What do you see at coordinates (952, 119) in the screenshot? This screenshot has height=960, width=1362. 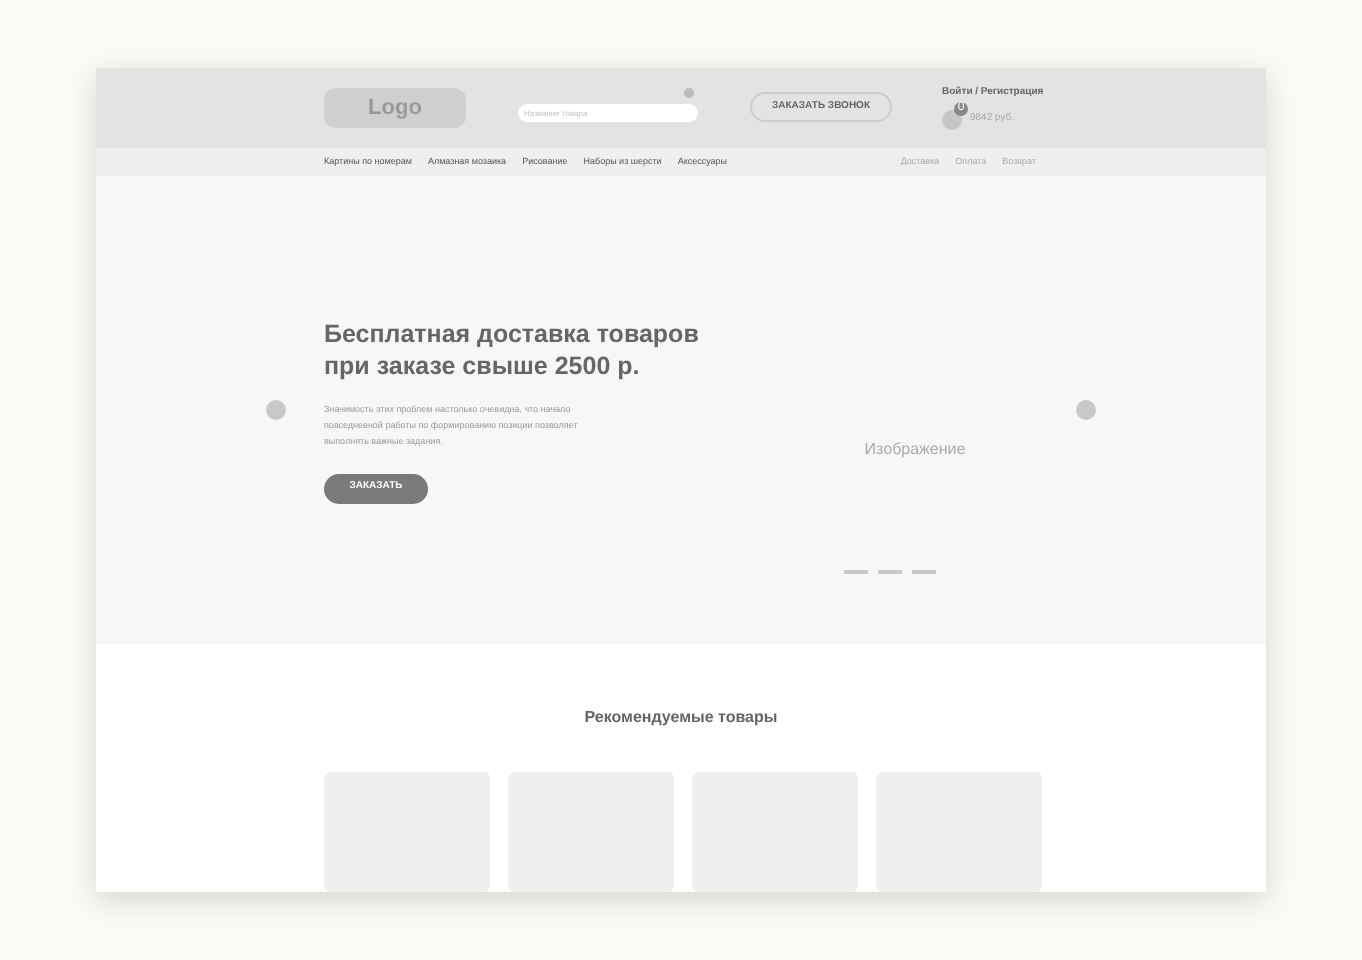 I see `cart-icon` at bounding box center [952, 119].